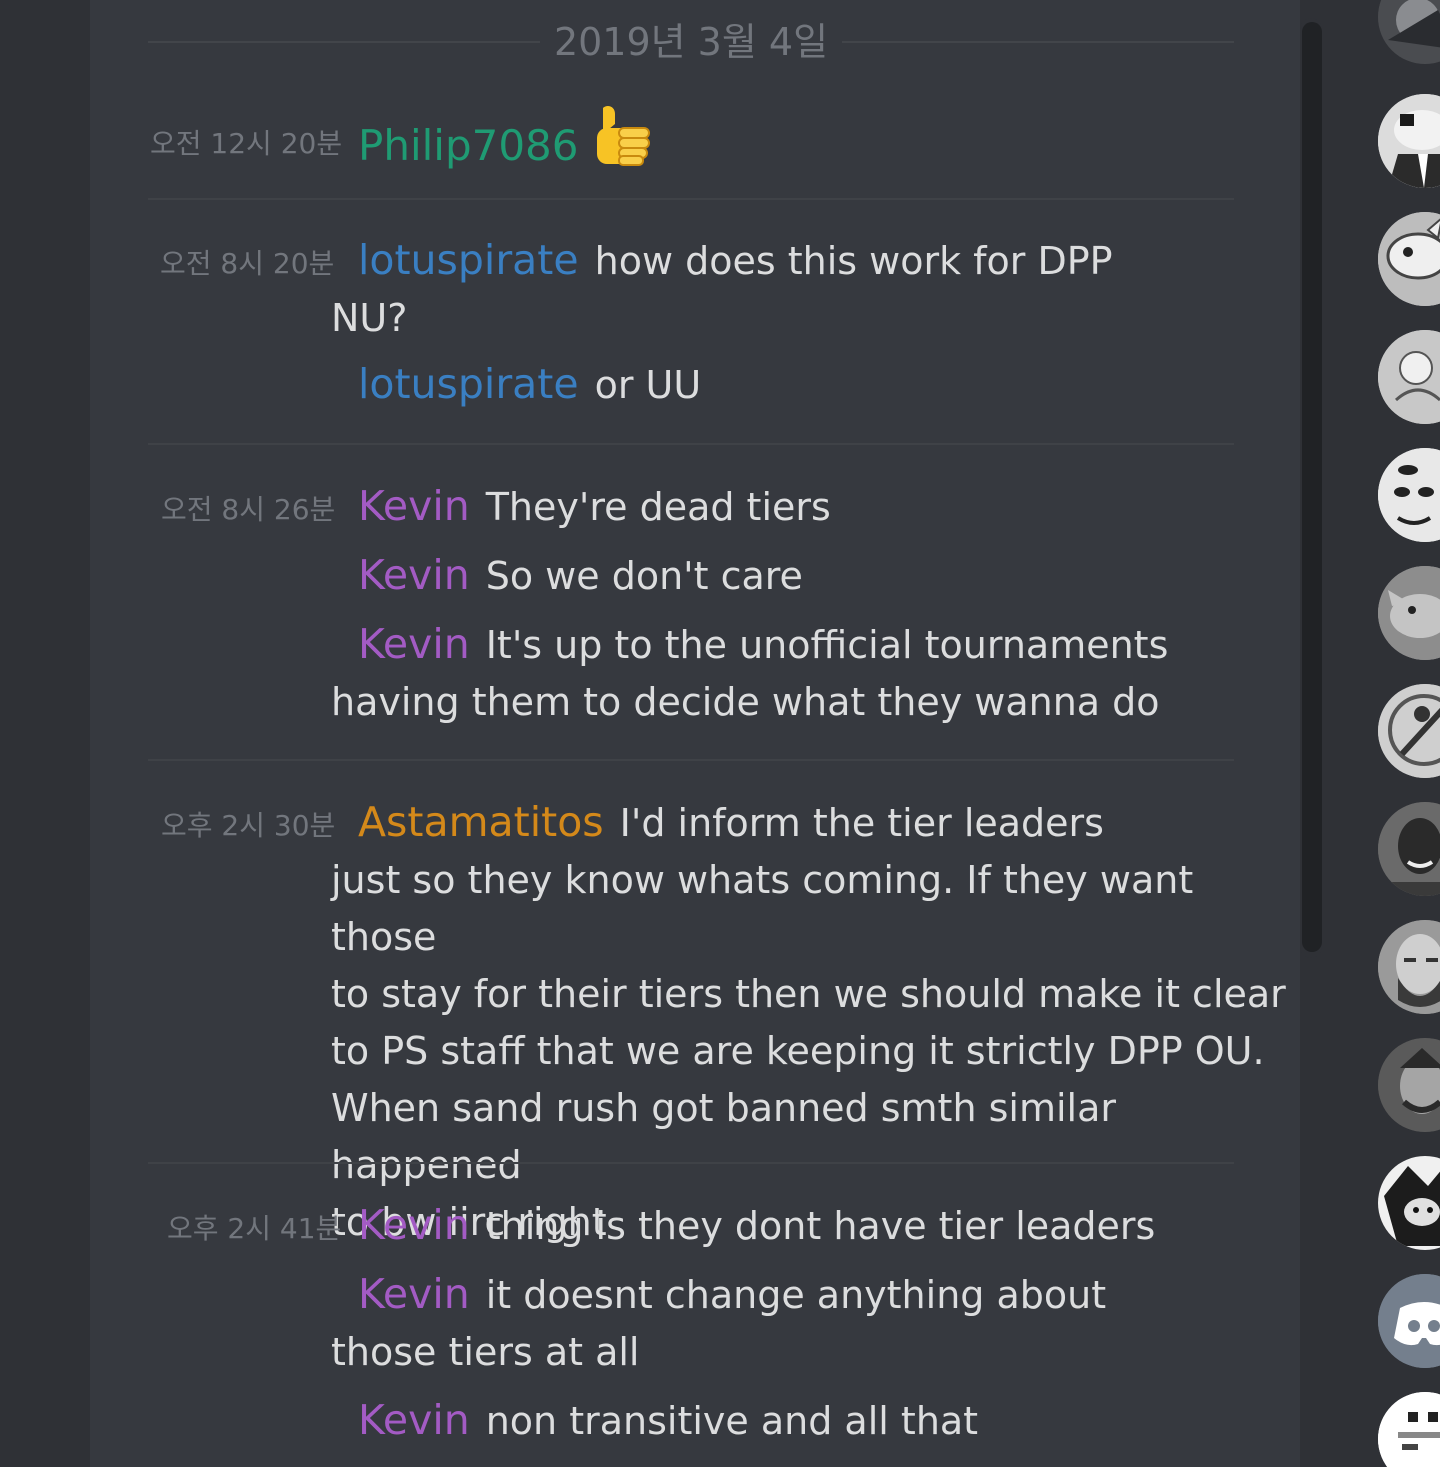 The width and height of the screenshot is (1440, 1467). Describe the element at coordinates (1312, 487) in the screenshot. I see `scrollbar-thumb` at that location.